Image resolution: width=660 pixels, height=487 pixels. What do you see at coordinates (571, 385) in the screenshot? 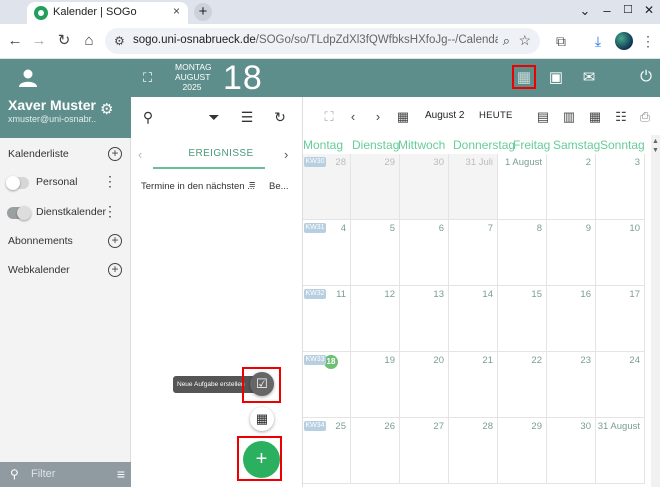
I see `day-cell: 23` at bounding box center [571, 385].